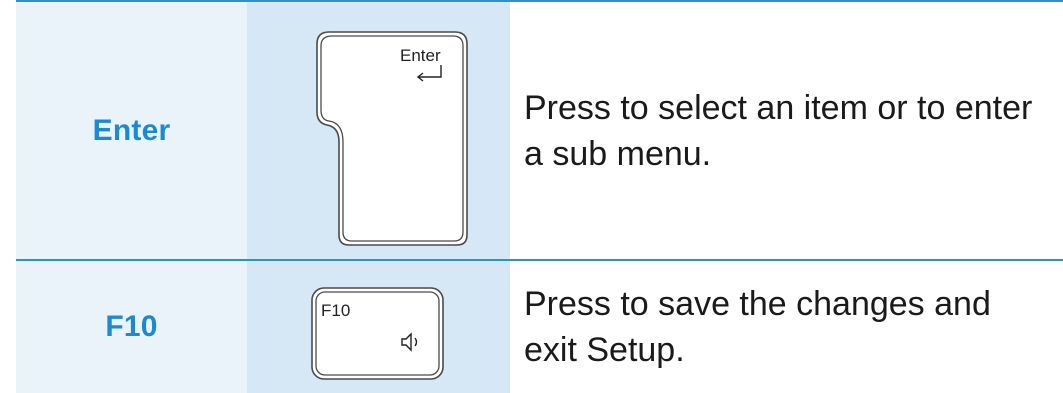 This screenshot has width=1063, height=393. What do you see at coordinates (420, 55) in the screenshot?
I see `enter-keycap-label: Enter` at bounding box center [420, 55].